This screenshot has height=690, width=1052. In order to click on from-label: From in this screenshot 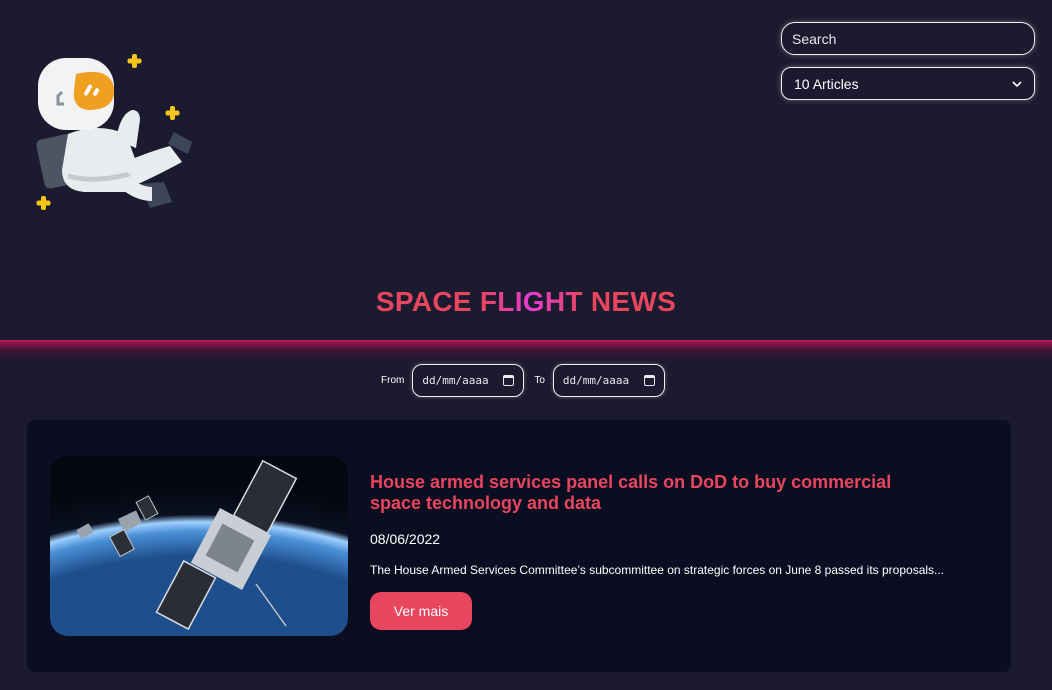, I will do `click(393, 380)`.